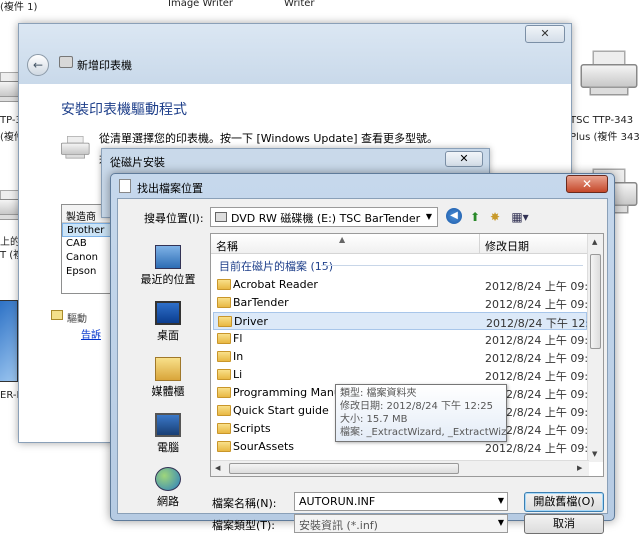  I want to click on tooltip-size: 大小: 15.7 MB, so click(374, 419).